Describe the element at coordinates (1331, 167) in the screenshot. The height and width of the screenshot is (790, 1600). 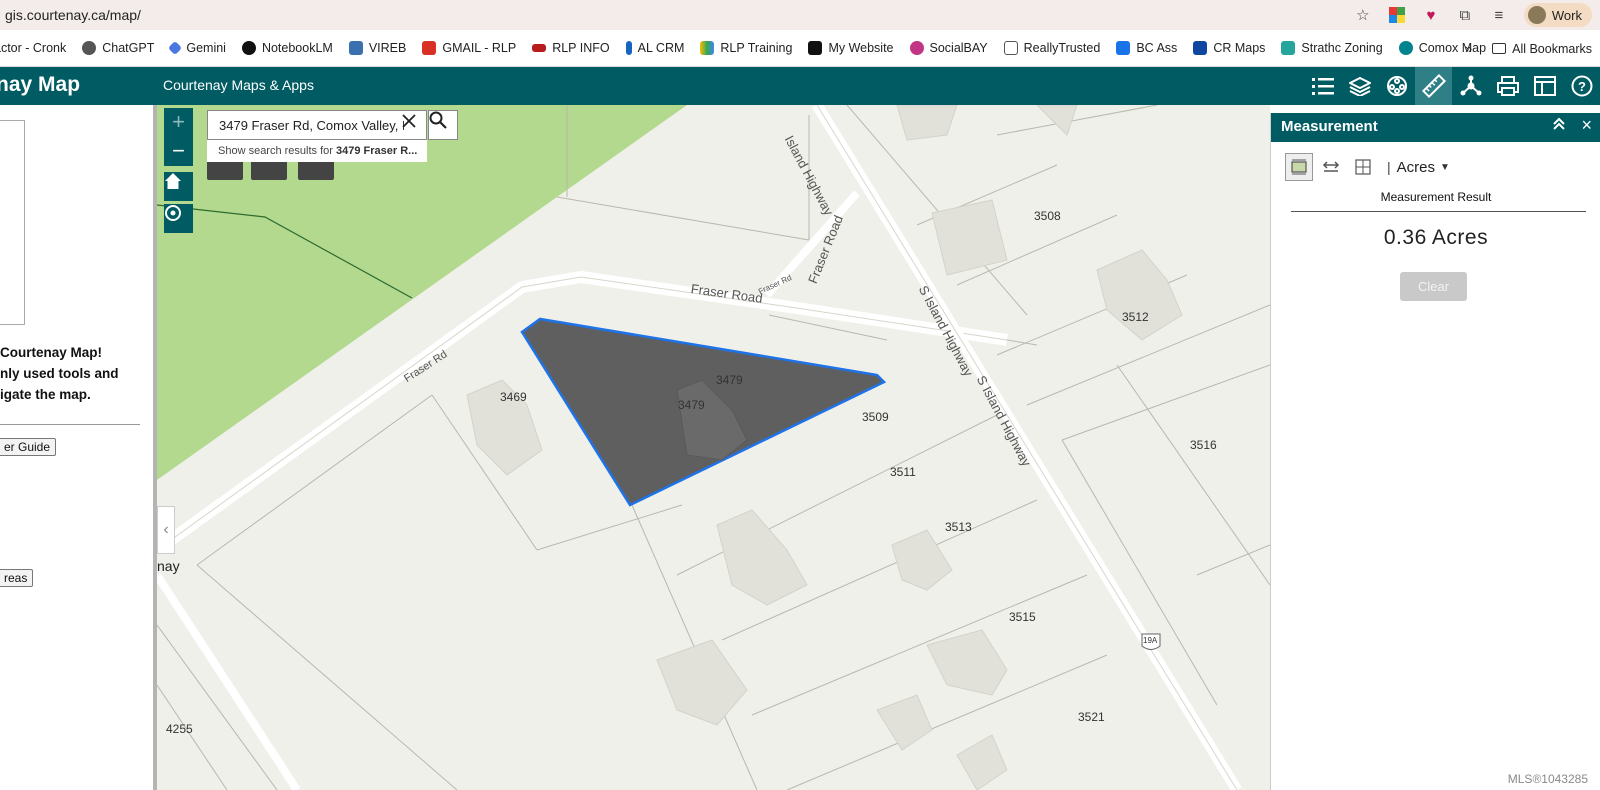
I see `distance-tool-button` at that location.